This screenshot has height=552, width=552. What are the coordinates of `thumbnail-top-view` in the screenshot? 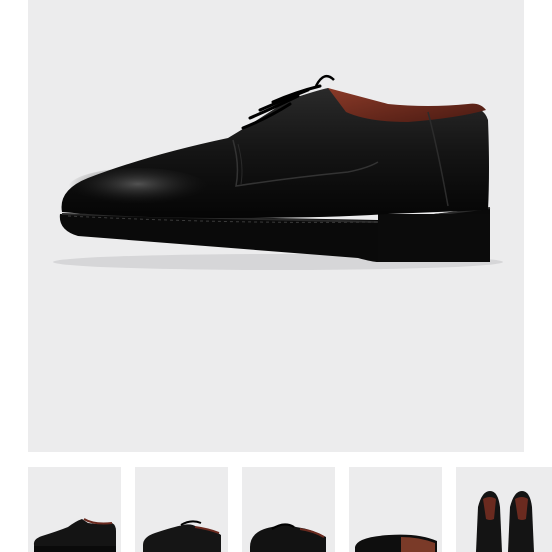 It's located at (288, 509).